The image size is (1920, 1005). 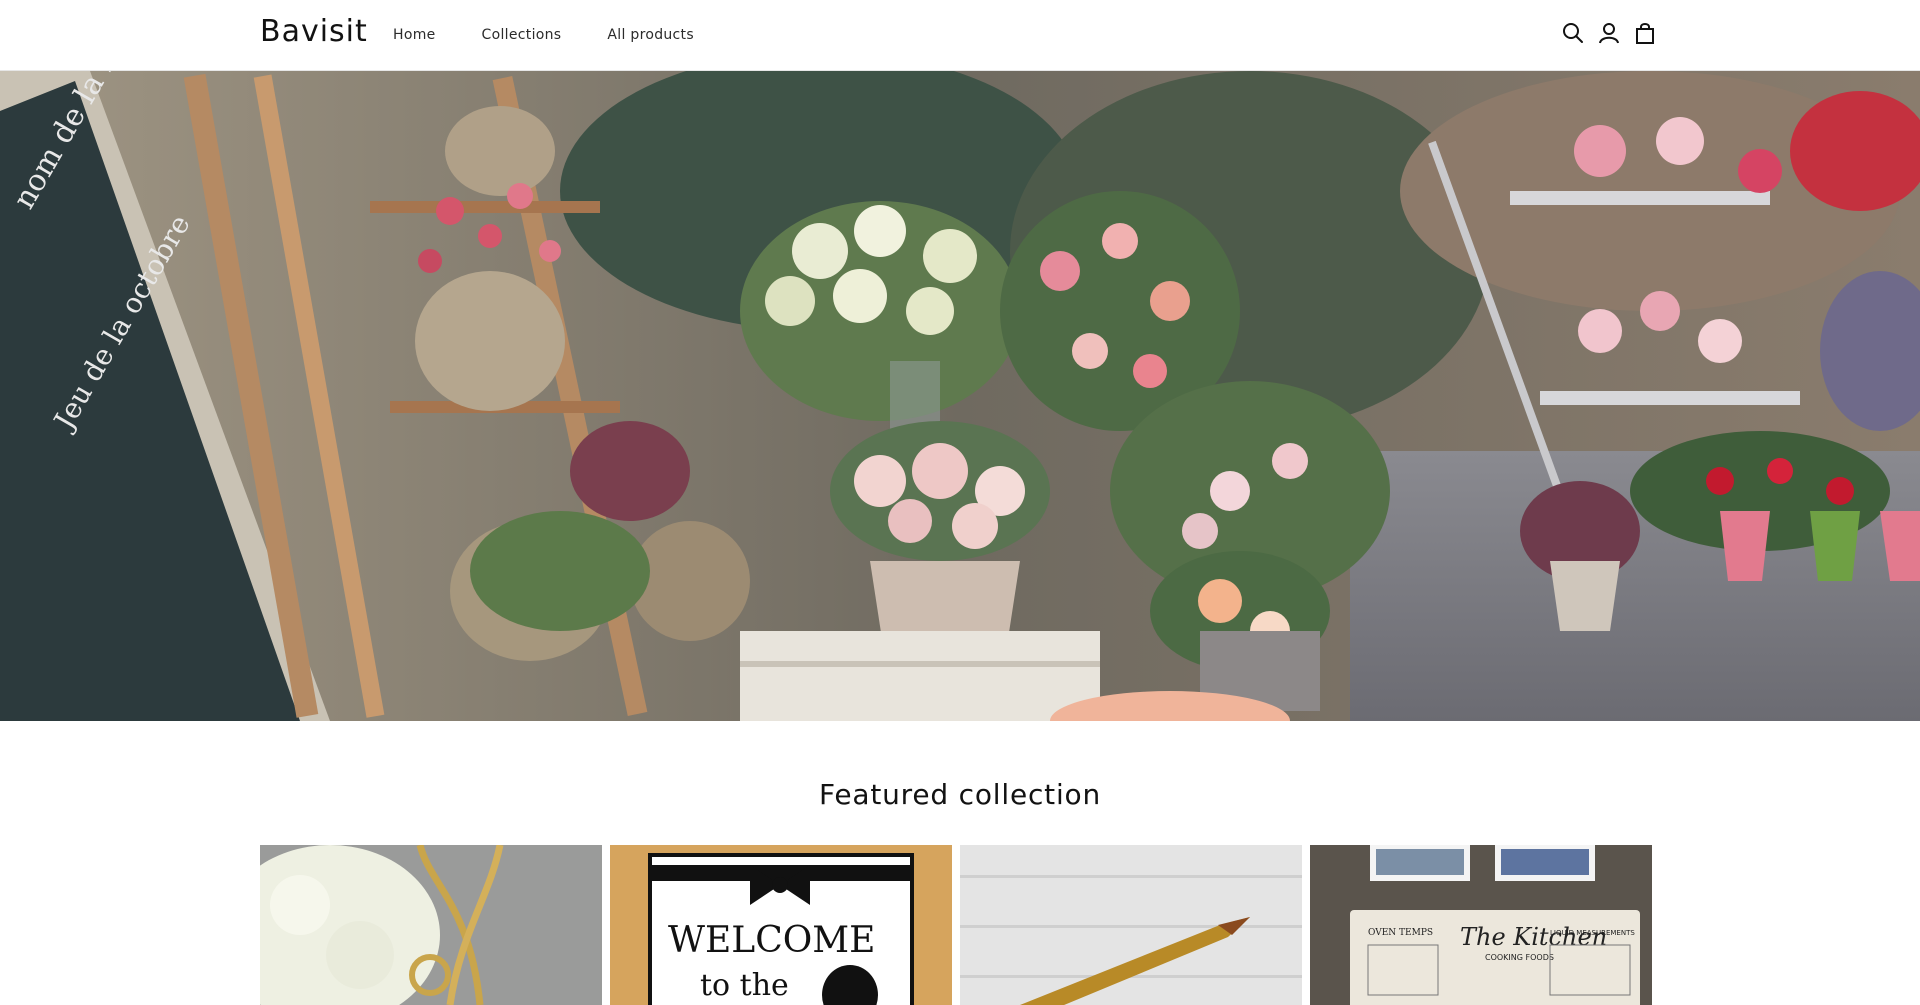 What do you see at coordinates (1533, 937) in the screenshot?
I see `chart-title: The Kitchen` at bounding box center [1533, 937].